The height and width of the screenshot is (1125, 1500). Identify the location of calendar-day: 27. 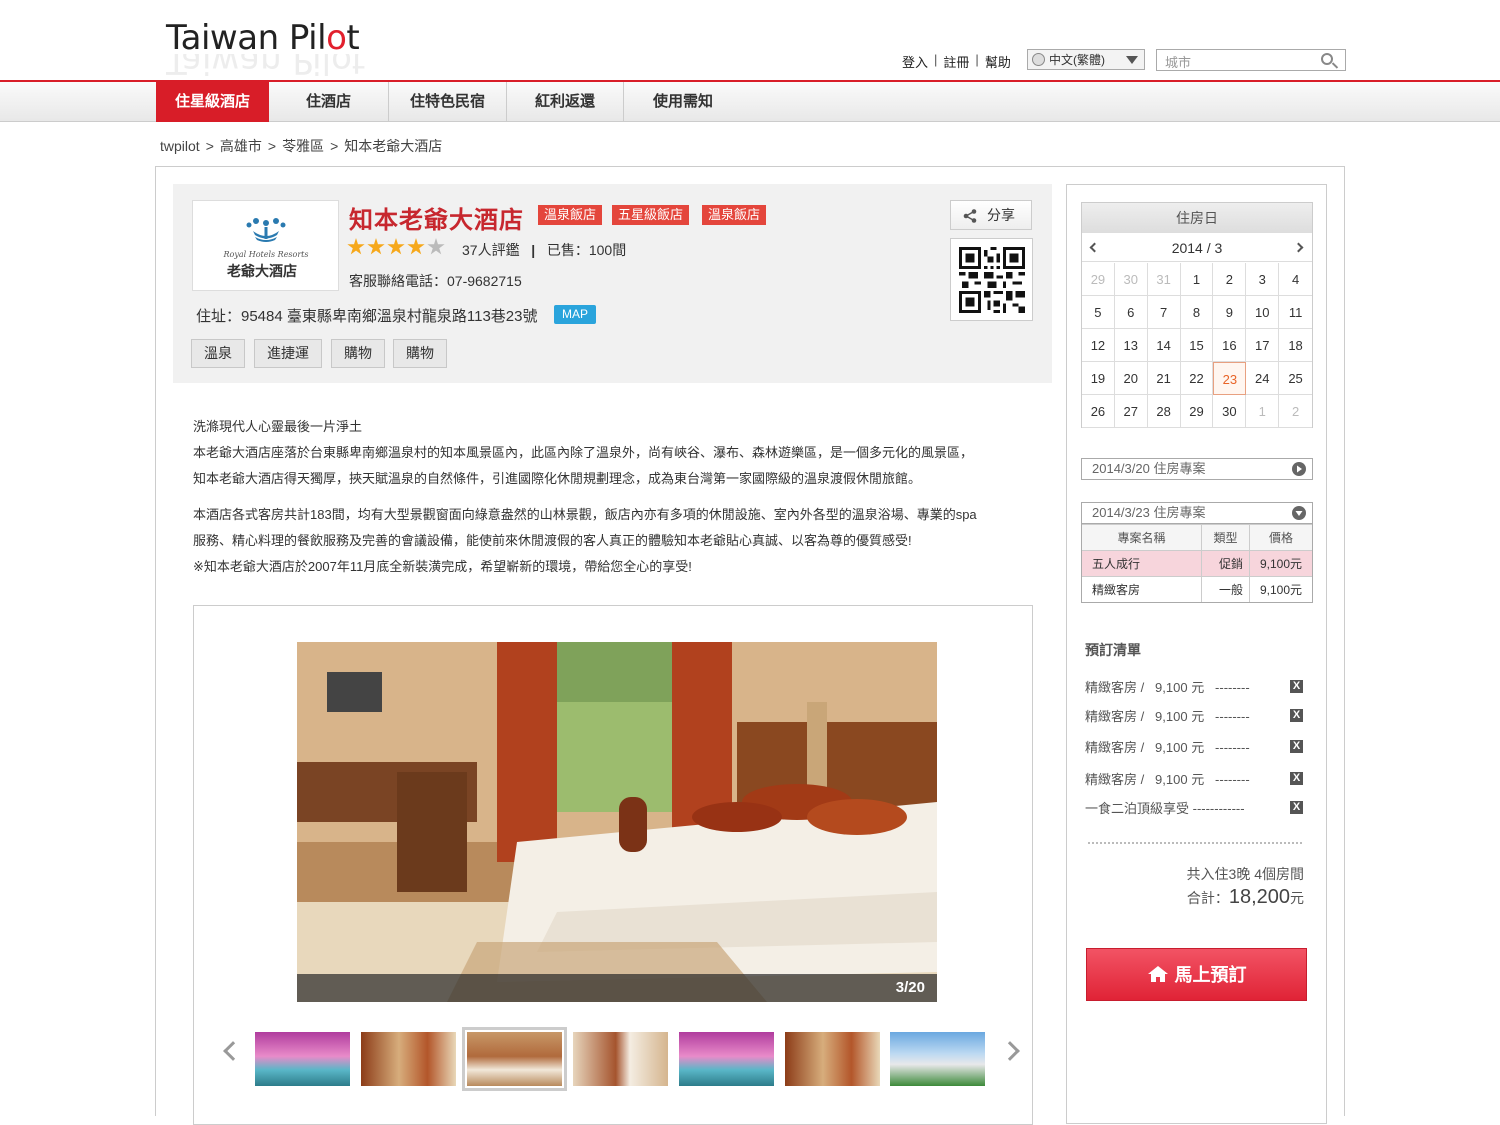
(1131, 411).